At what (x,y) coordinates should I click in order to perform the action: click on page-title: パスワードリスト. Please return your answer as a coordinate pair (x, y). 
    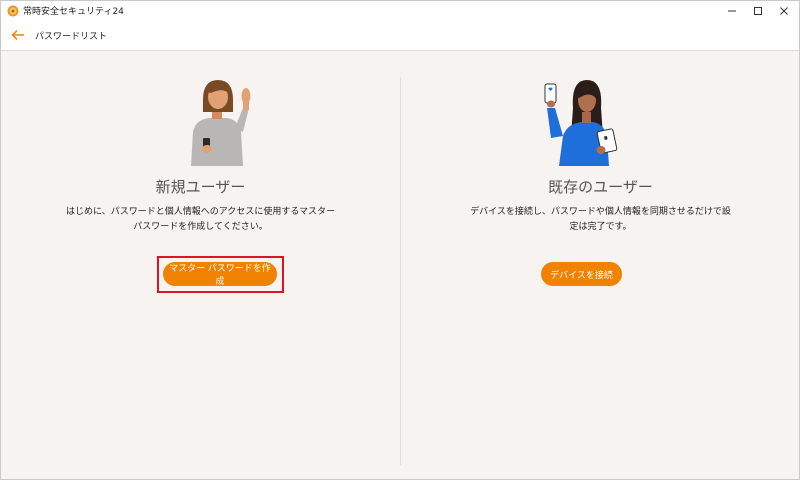
    Looking at the image, I should click on (71, 37).